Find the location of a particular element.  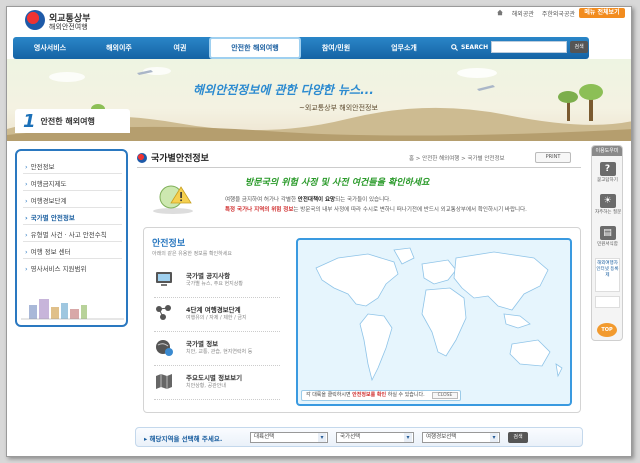

utility-links: 해외공관 주한외국공관 is located at coordinates (535, 13).